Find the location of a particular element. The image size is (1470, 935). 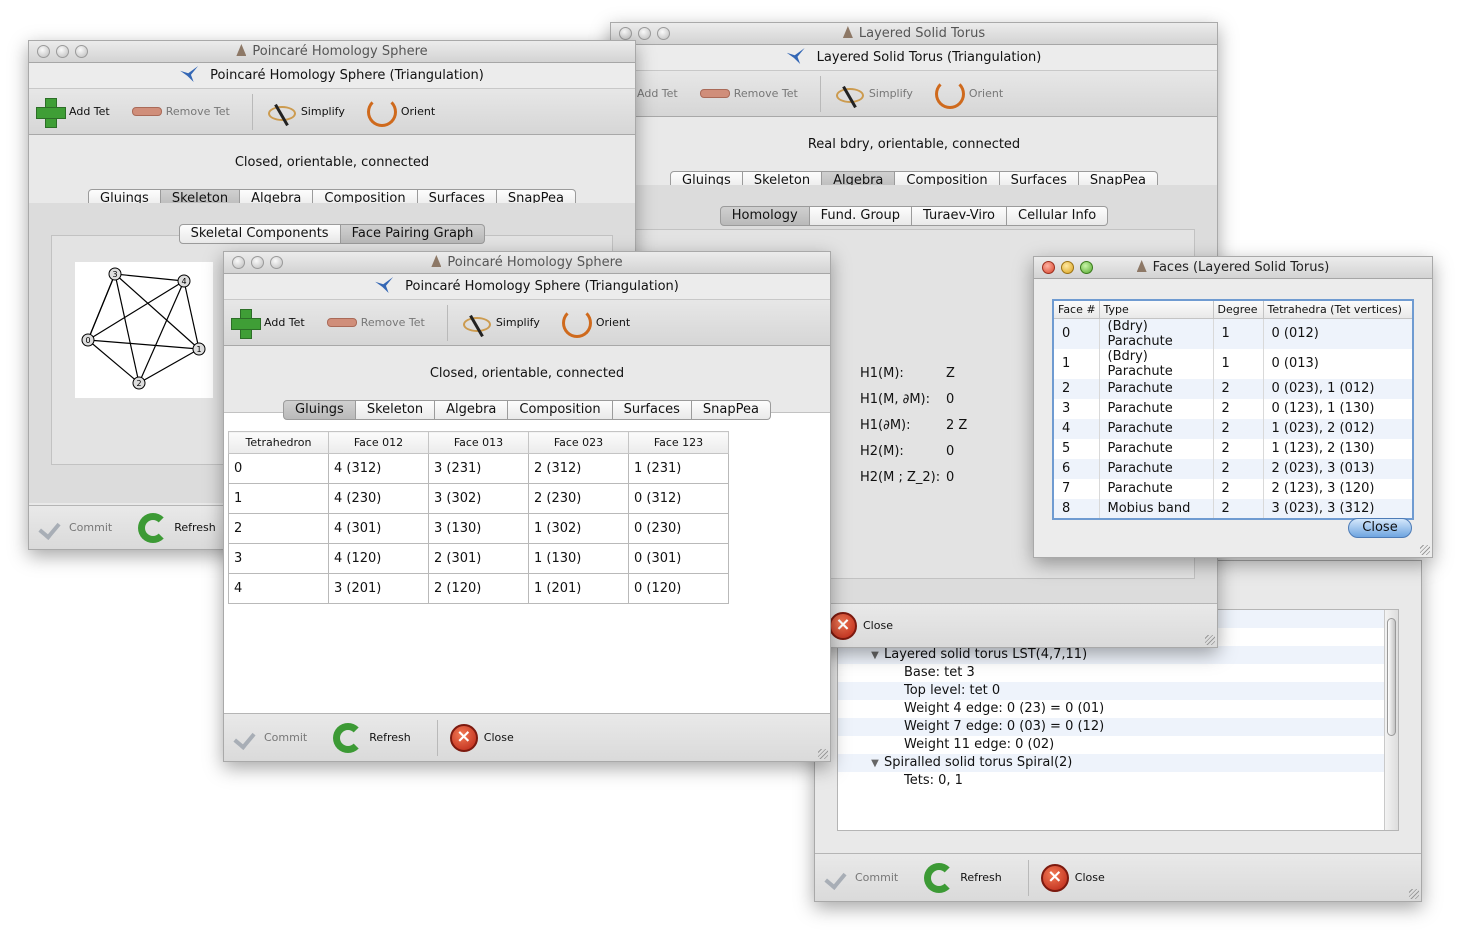

table-row: 6 Parachute 2 2 (023), 3 (013) is located at coordinates (1233, 468).